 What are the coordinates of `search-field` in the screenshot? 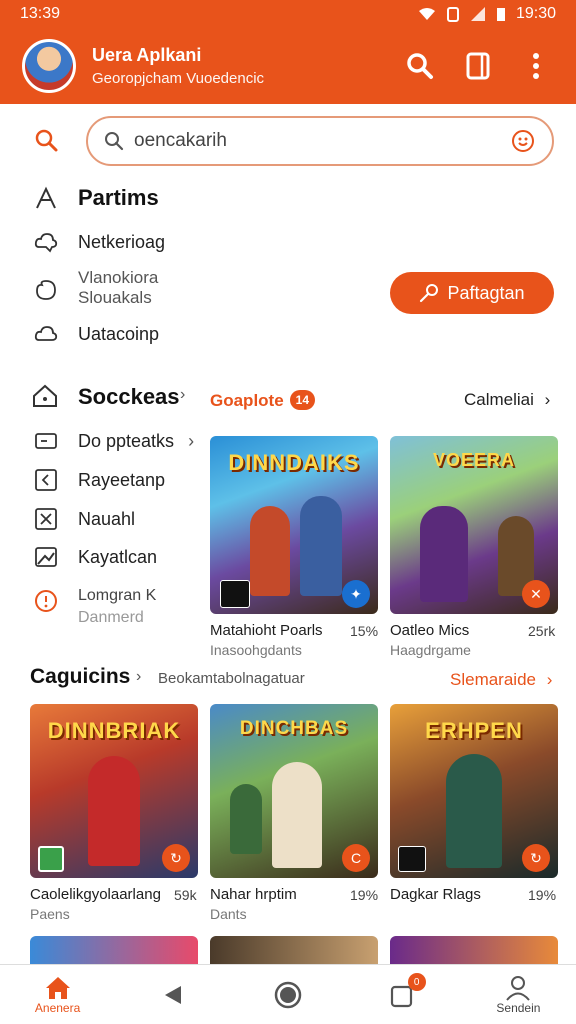 It's located at (320, 141).